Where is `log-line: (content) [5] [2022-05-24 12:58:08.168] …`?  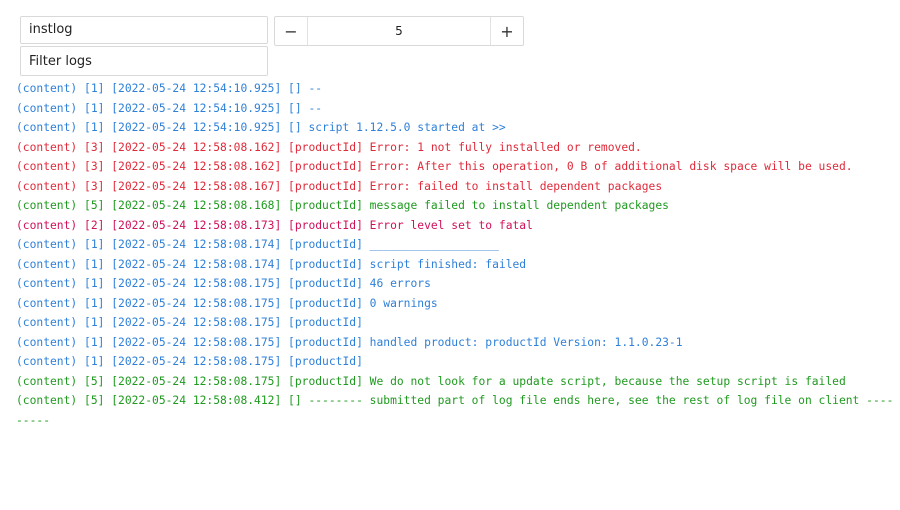
log-line: (content) [5] [2022-05-24 12:58:08.168] … is located at coordinates (342, 205).